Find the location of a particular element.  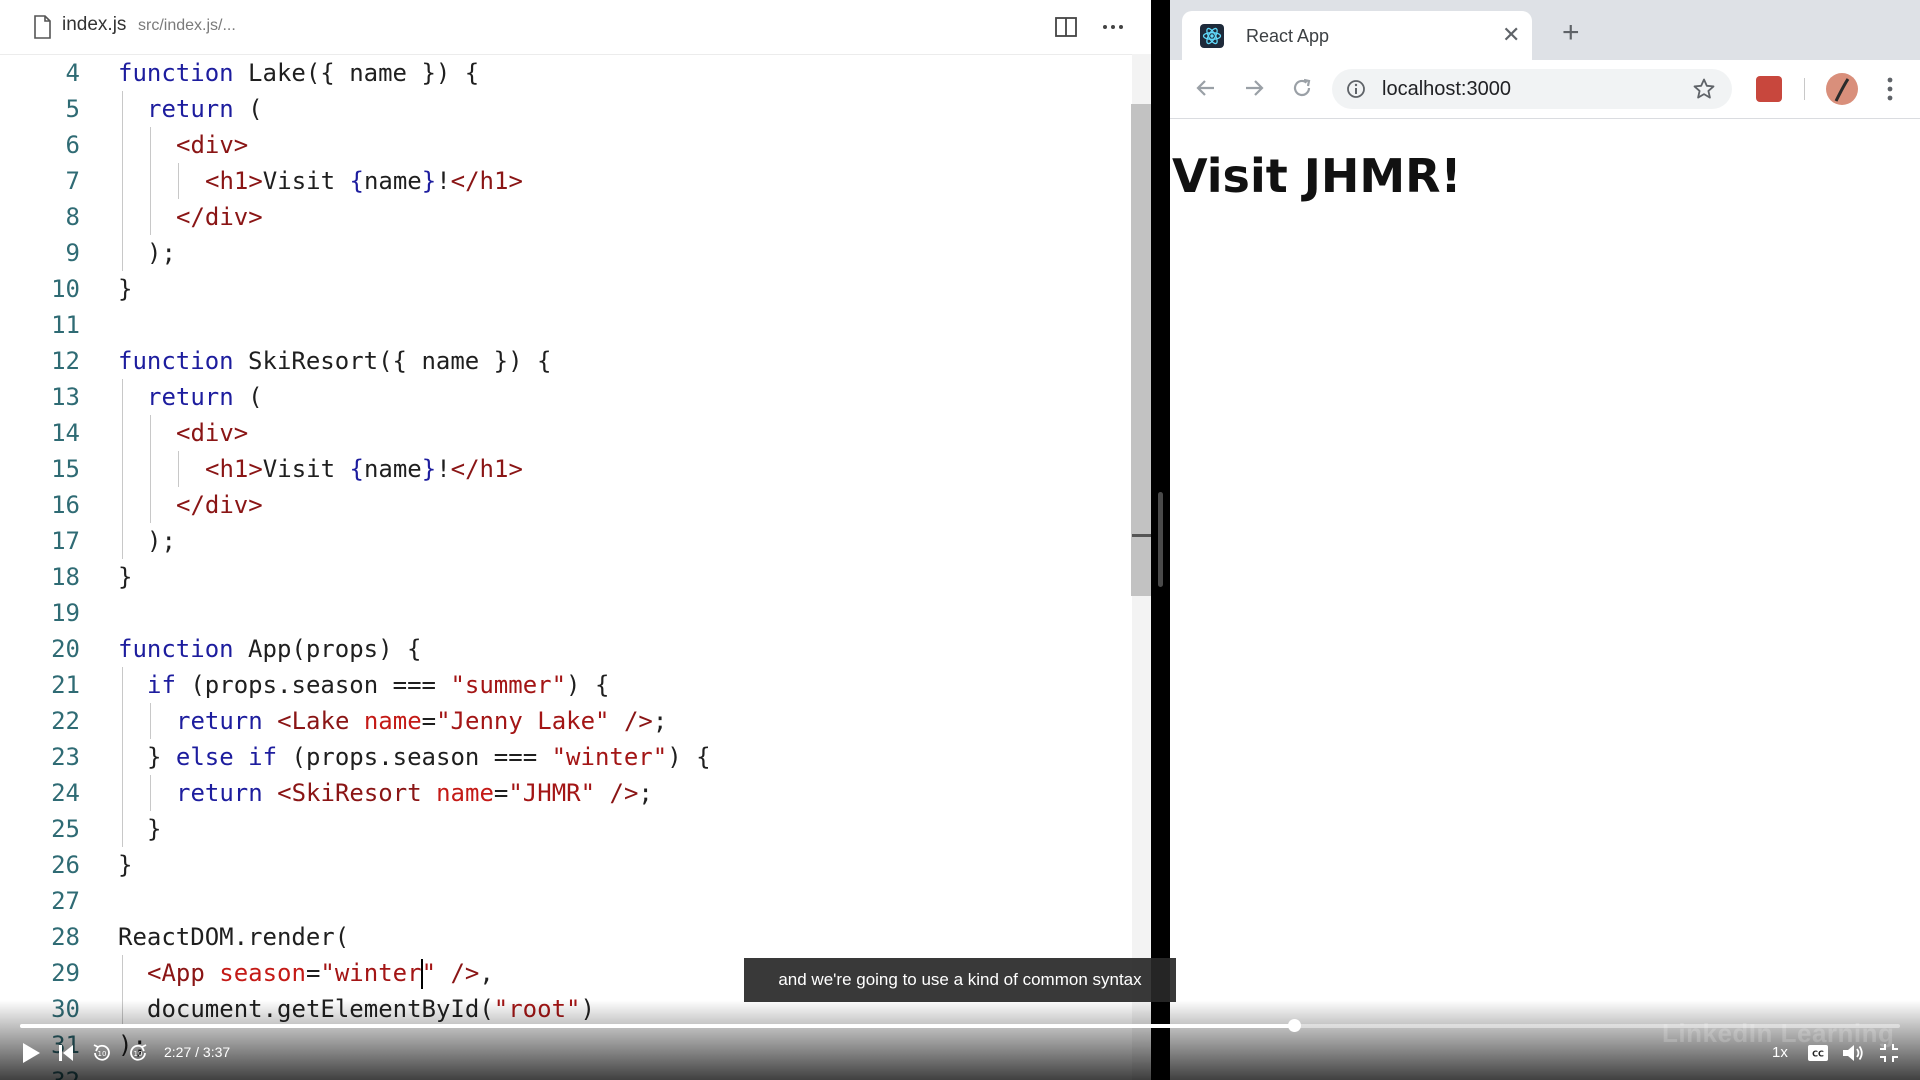

line-number: 23 is located at coordinates (65, 757).